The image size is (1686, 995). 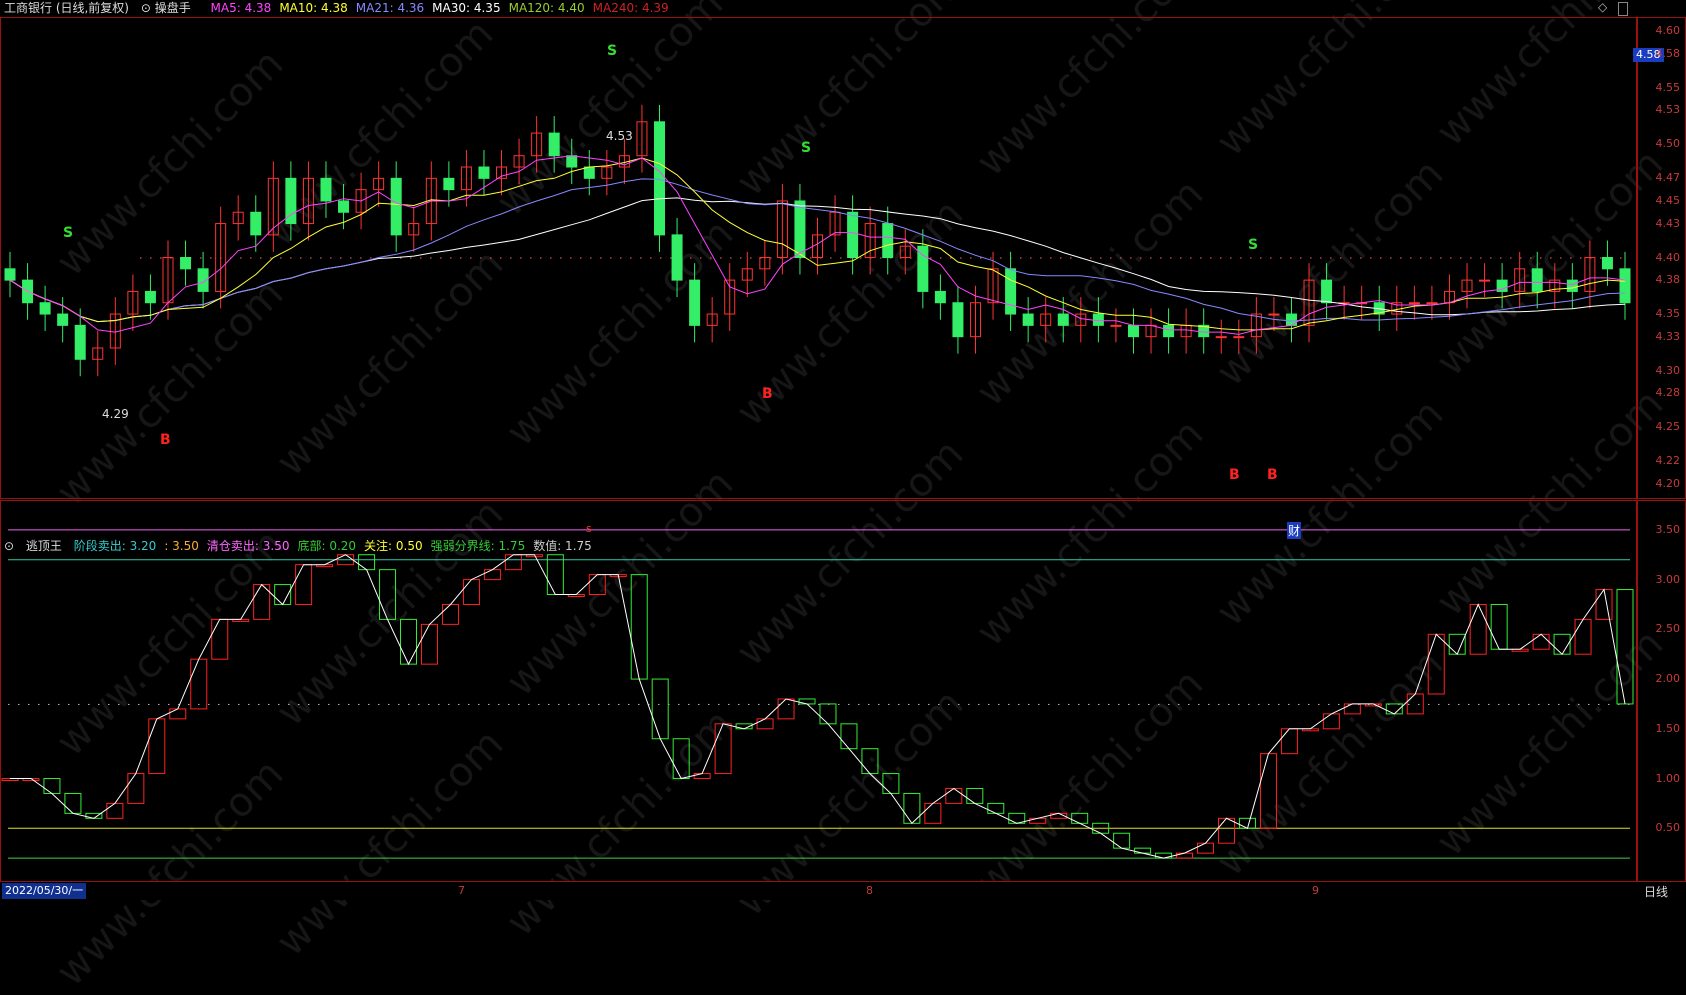 What do you see at coordinates (1668, 31) in the screenshot?
I see `price-tick: 4.60` at bounding box center [1668, 31].